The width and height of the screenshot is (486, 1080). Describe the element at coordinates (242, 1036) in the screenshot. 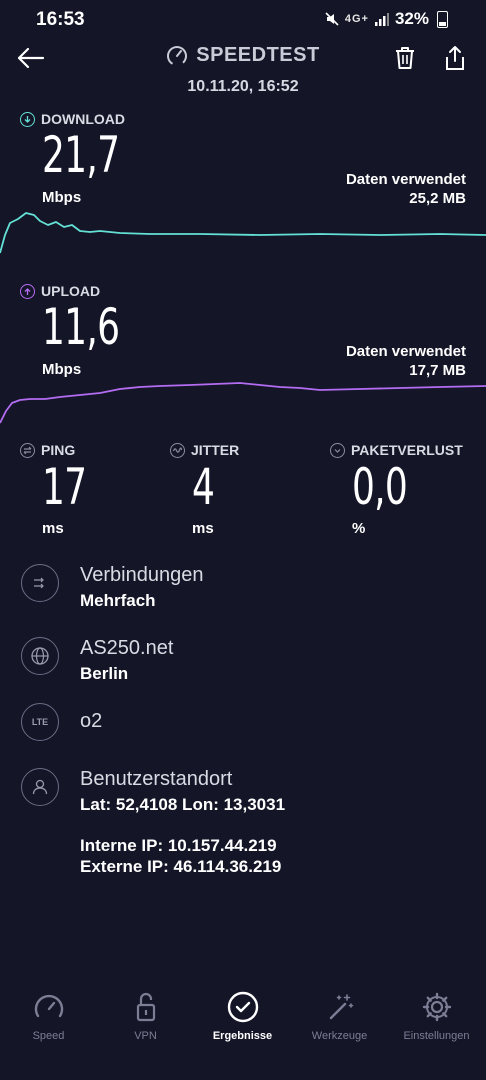

I see `nav-results-label: Ergebnisse` at that location.